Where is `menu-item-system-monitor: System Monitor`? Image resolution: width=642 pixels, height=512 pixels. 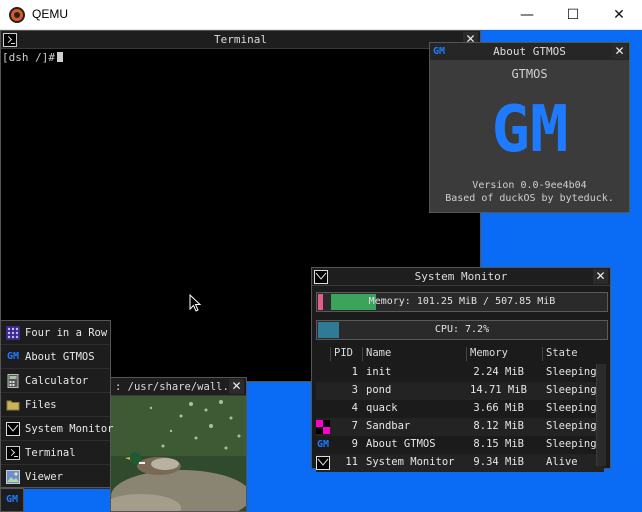
menu-item-system-monitor: System Monitor is located at coordinates (57, 429).